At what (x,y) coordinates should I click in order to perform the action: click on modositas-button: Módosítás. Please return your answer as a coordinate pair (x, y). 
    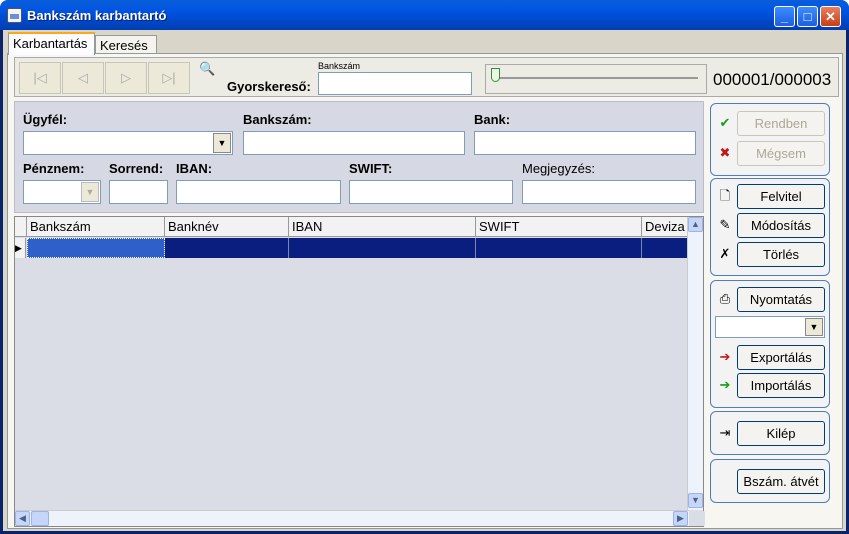
    Looking at the image, I should click on (781, 225).